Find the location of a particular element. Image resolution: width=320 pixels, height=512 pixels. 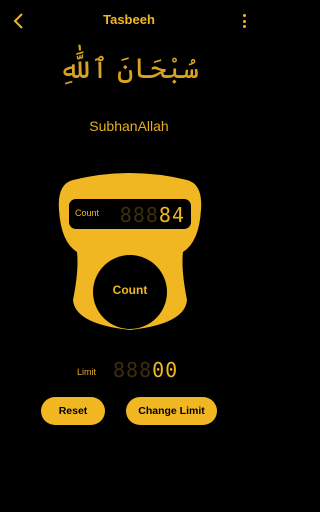

count-display: Count 88884 is located at coordinates (130, 214).